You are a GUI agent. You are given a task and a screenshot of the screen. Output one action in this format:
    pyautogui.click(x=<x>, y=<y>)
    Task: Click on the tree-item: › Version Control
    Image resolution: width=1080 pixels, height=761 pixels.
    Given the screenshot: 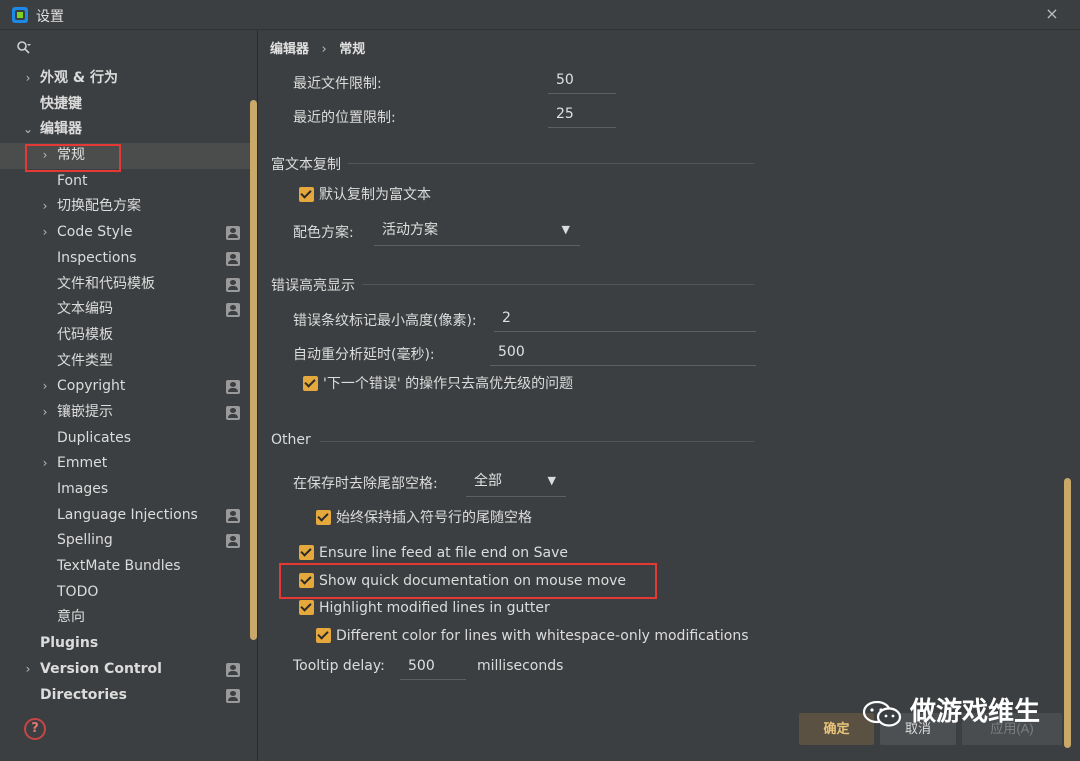 What is the action you would take?
    pyautogui.click(x=125, y=670)
    